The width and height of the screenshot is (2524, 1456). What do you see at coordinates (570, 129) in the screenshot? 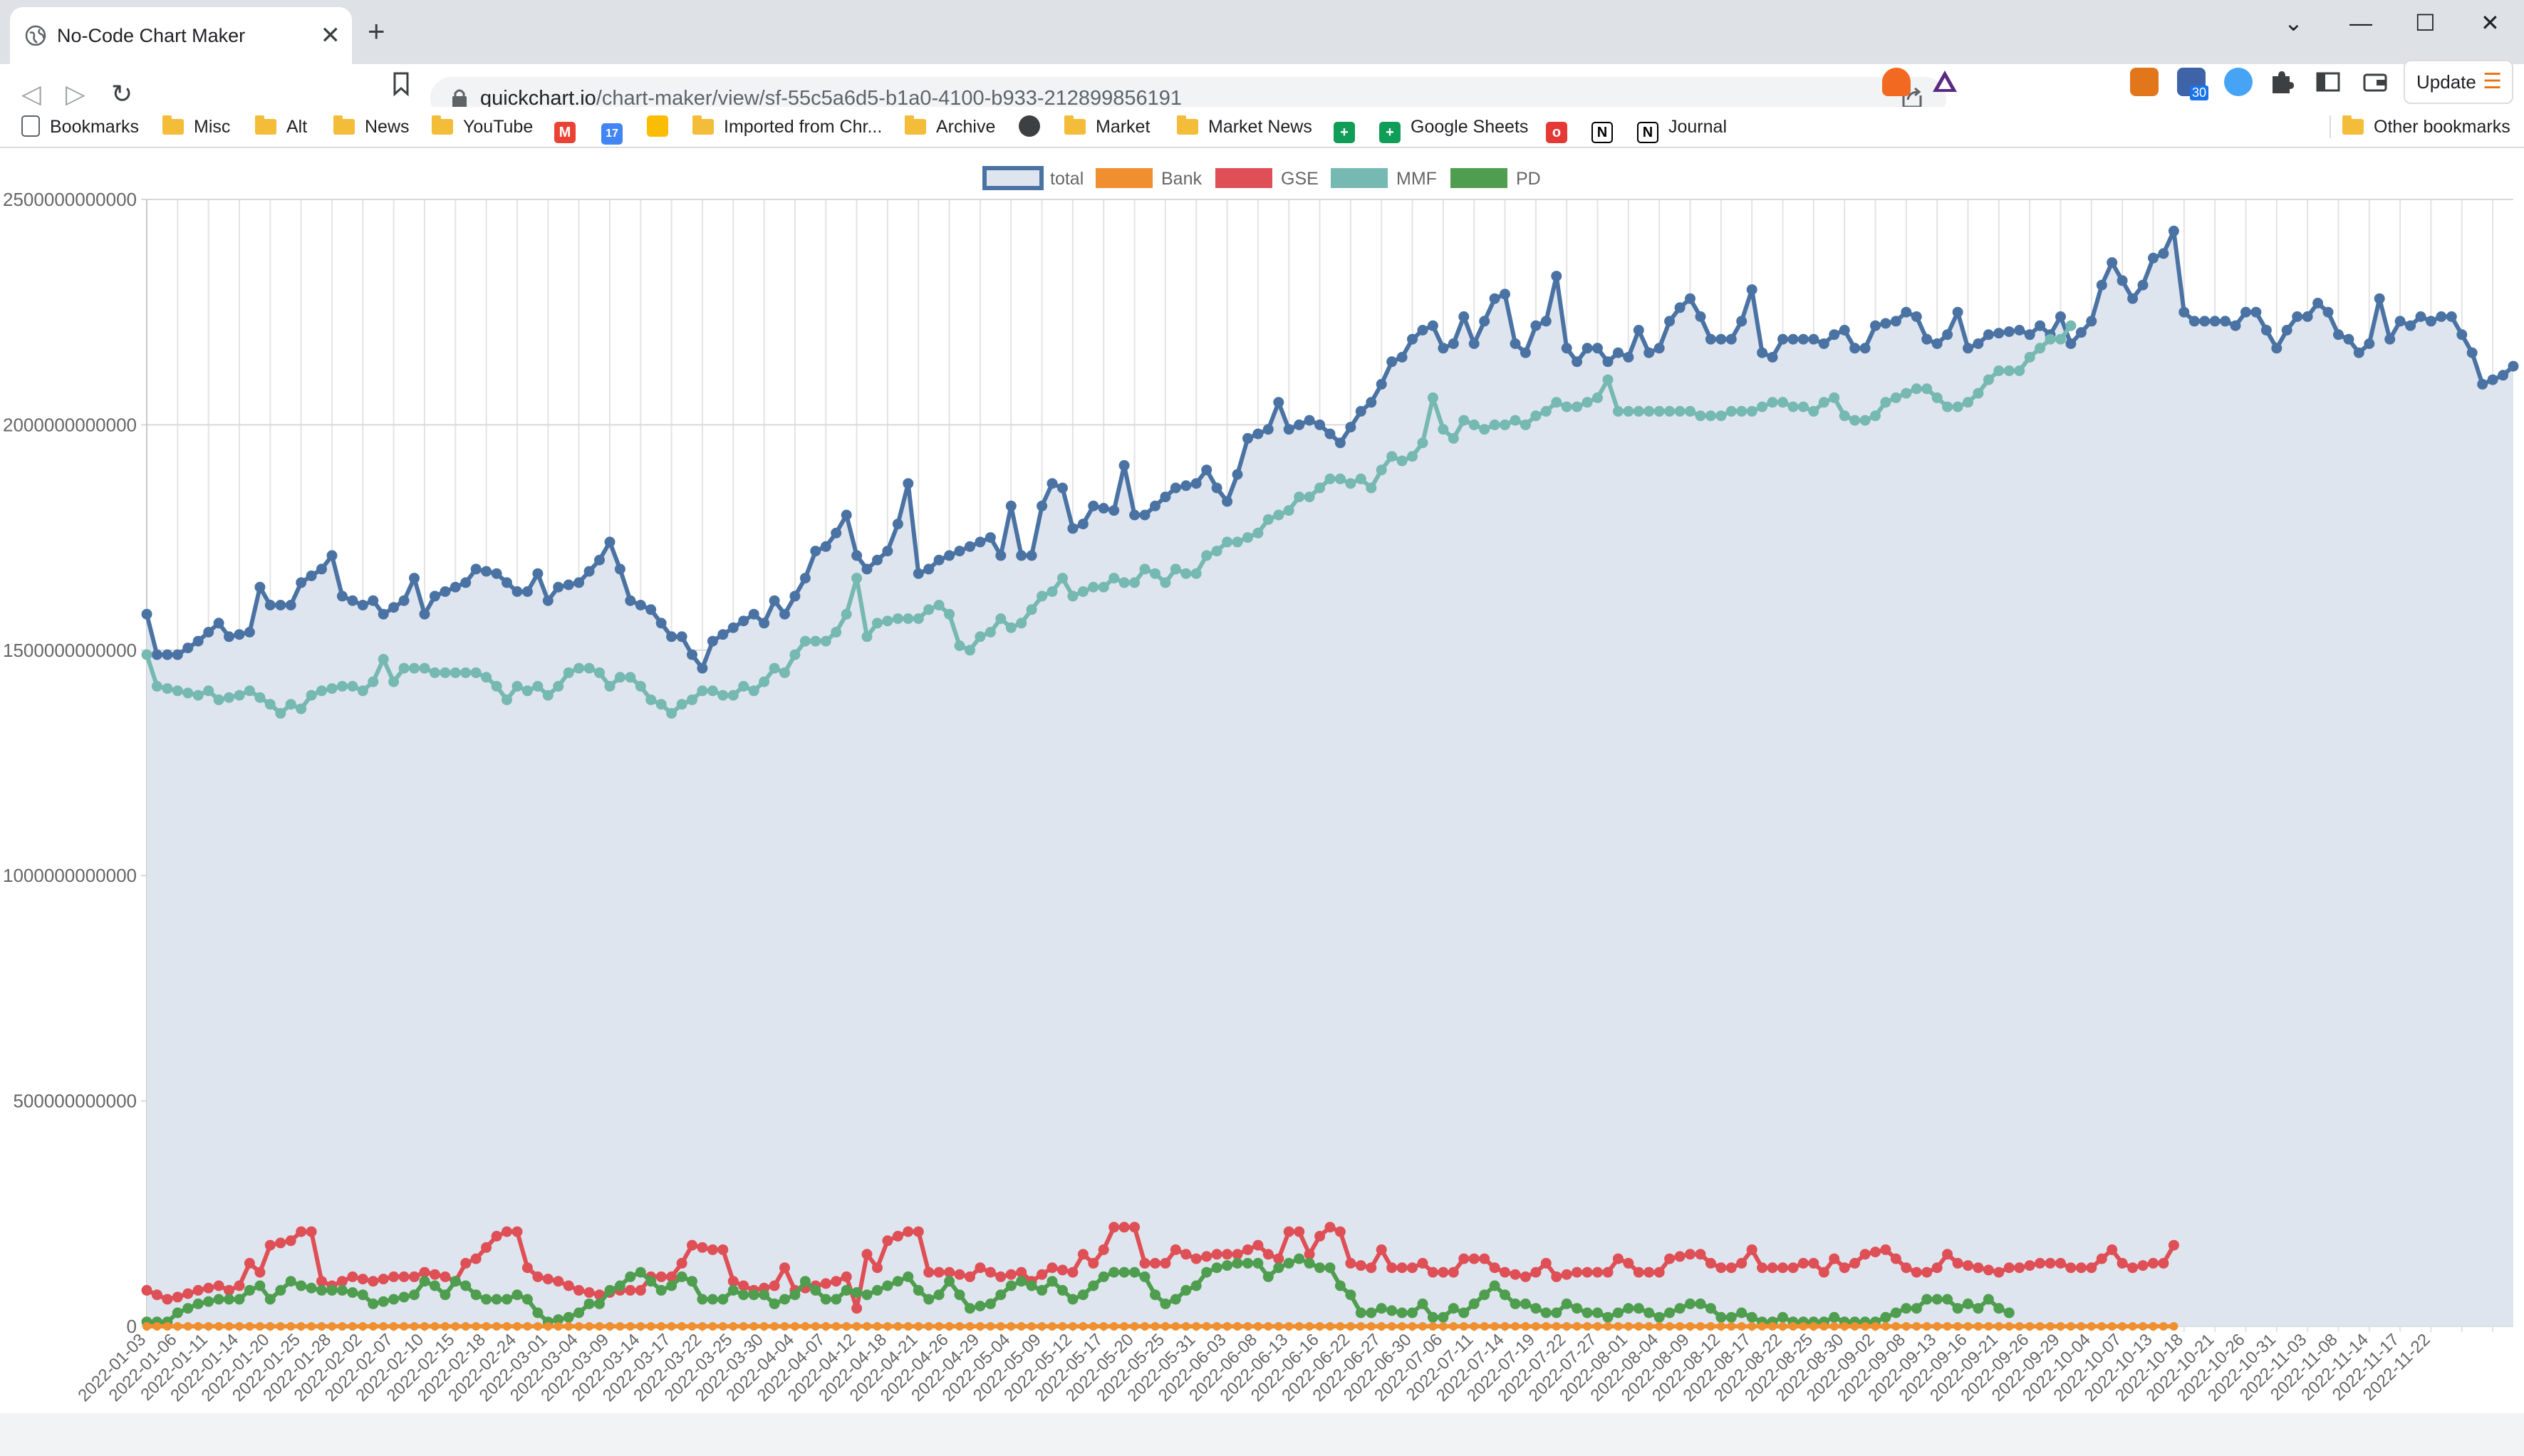
I see `bookmark-gmail: M` at bounding box center [570, 129].